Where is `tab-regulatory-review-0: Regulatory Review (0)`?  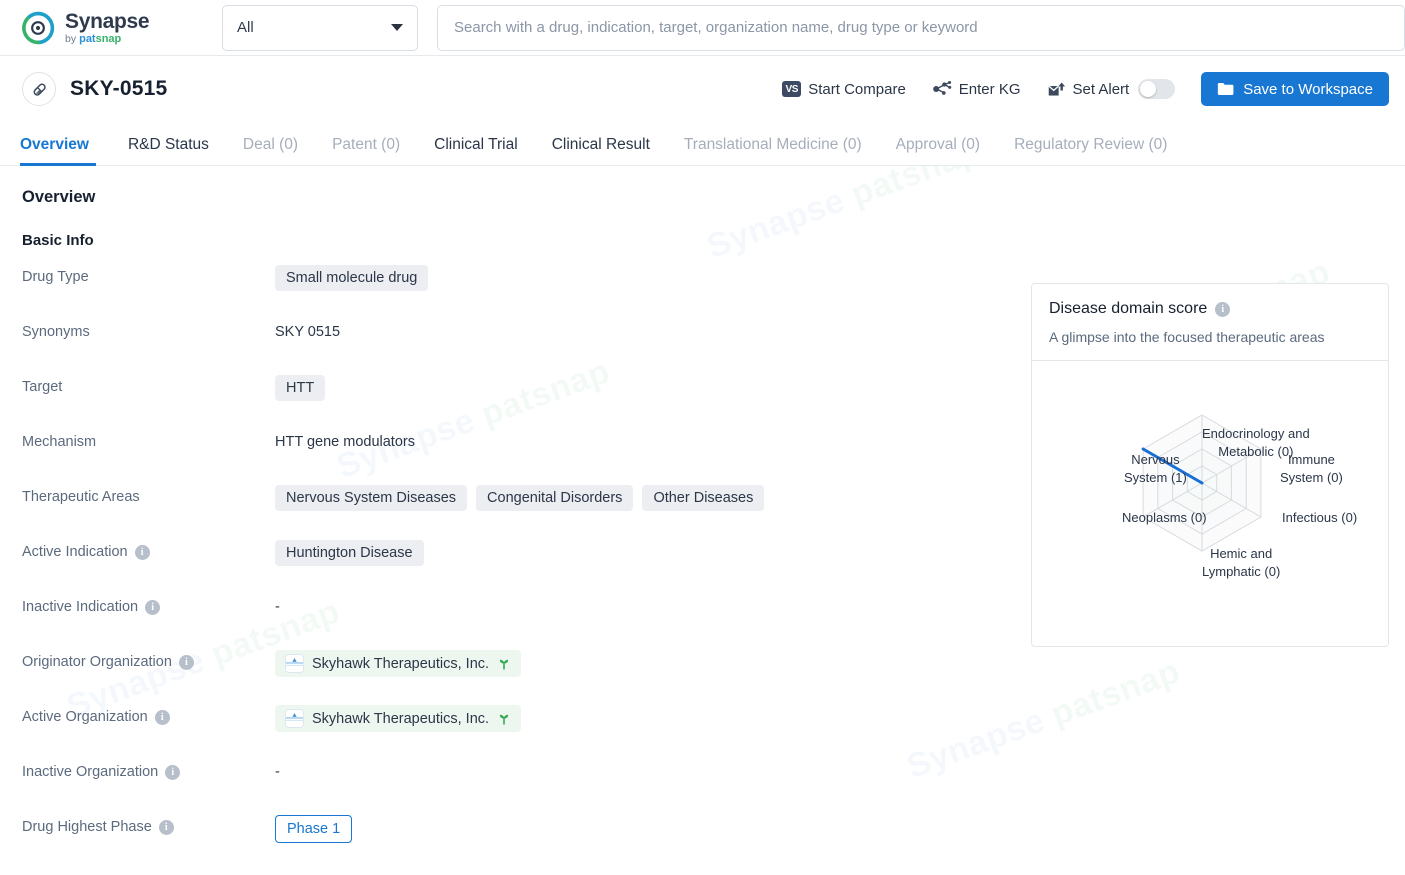
tab-regulatory-review-0: Regulatory Review (0) is located at coordinates (1090, 150).